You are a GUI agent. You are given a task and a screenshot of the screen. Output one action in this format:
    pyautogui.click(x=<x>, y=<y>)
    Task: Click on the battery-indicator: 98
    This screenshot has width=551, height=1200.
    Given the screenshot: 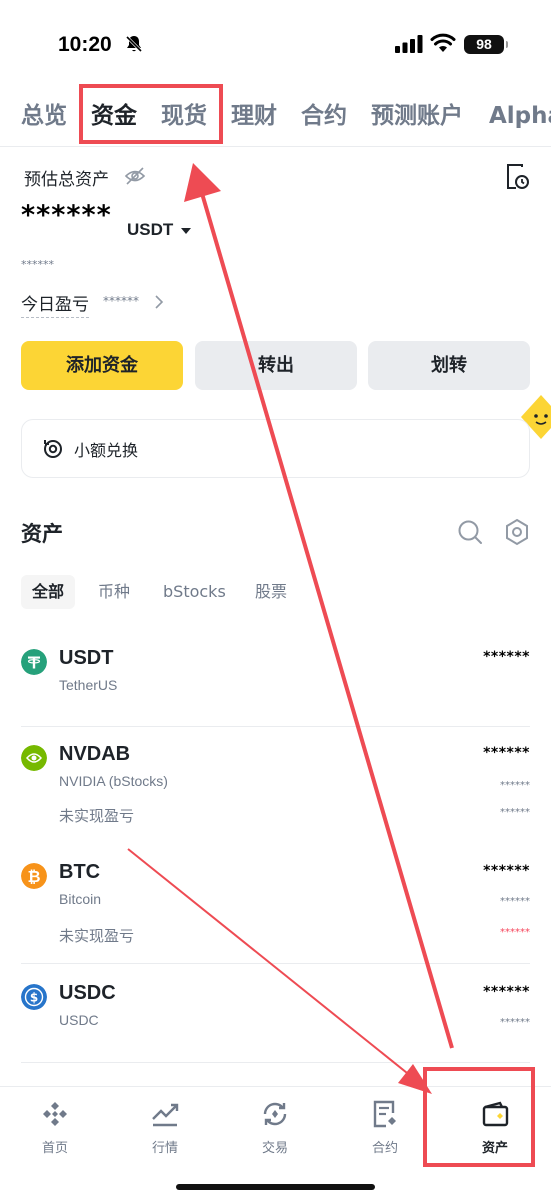 What is the action you would take?
    pyautogui.click(x=486, y=44)
    